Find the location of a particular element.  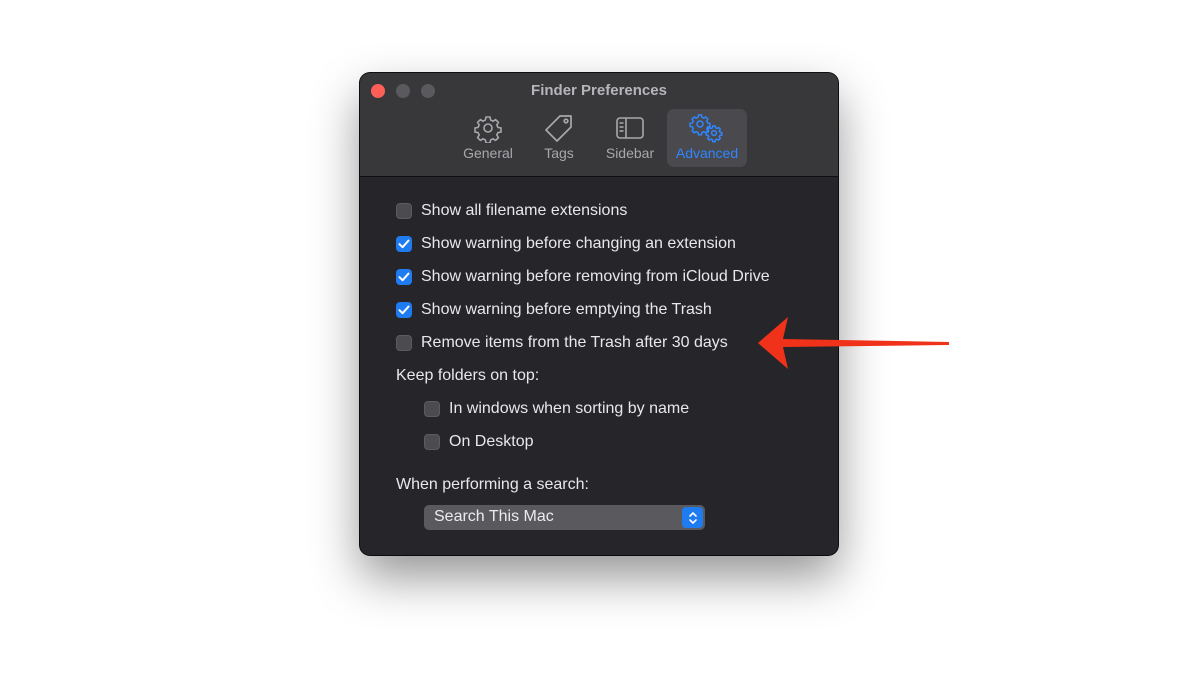

tab-tags: Tags is located at coordinates (559, 138).